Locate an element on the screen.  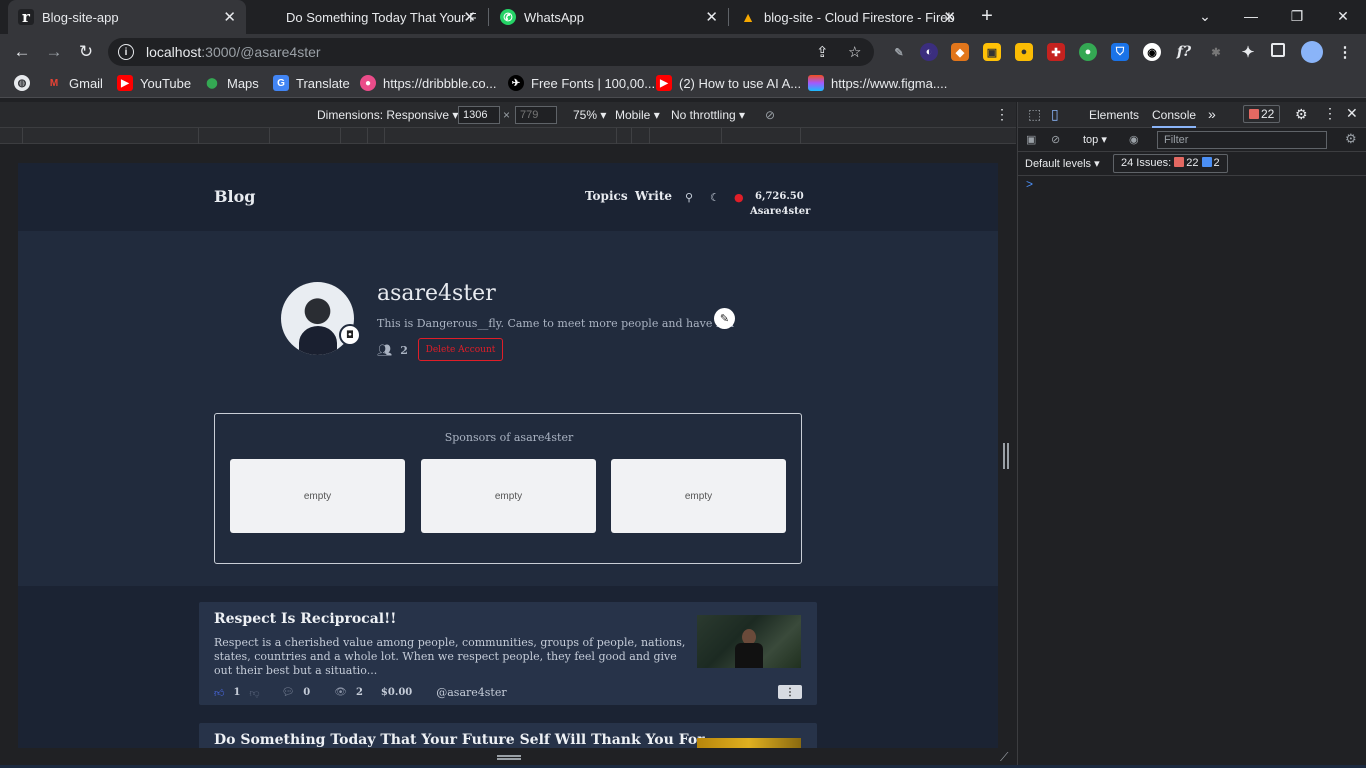
site-logo: Blog is located at coordinates (234, 196).